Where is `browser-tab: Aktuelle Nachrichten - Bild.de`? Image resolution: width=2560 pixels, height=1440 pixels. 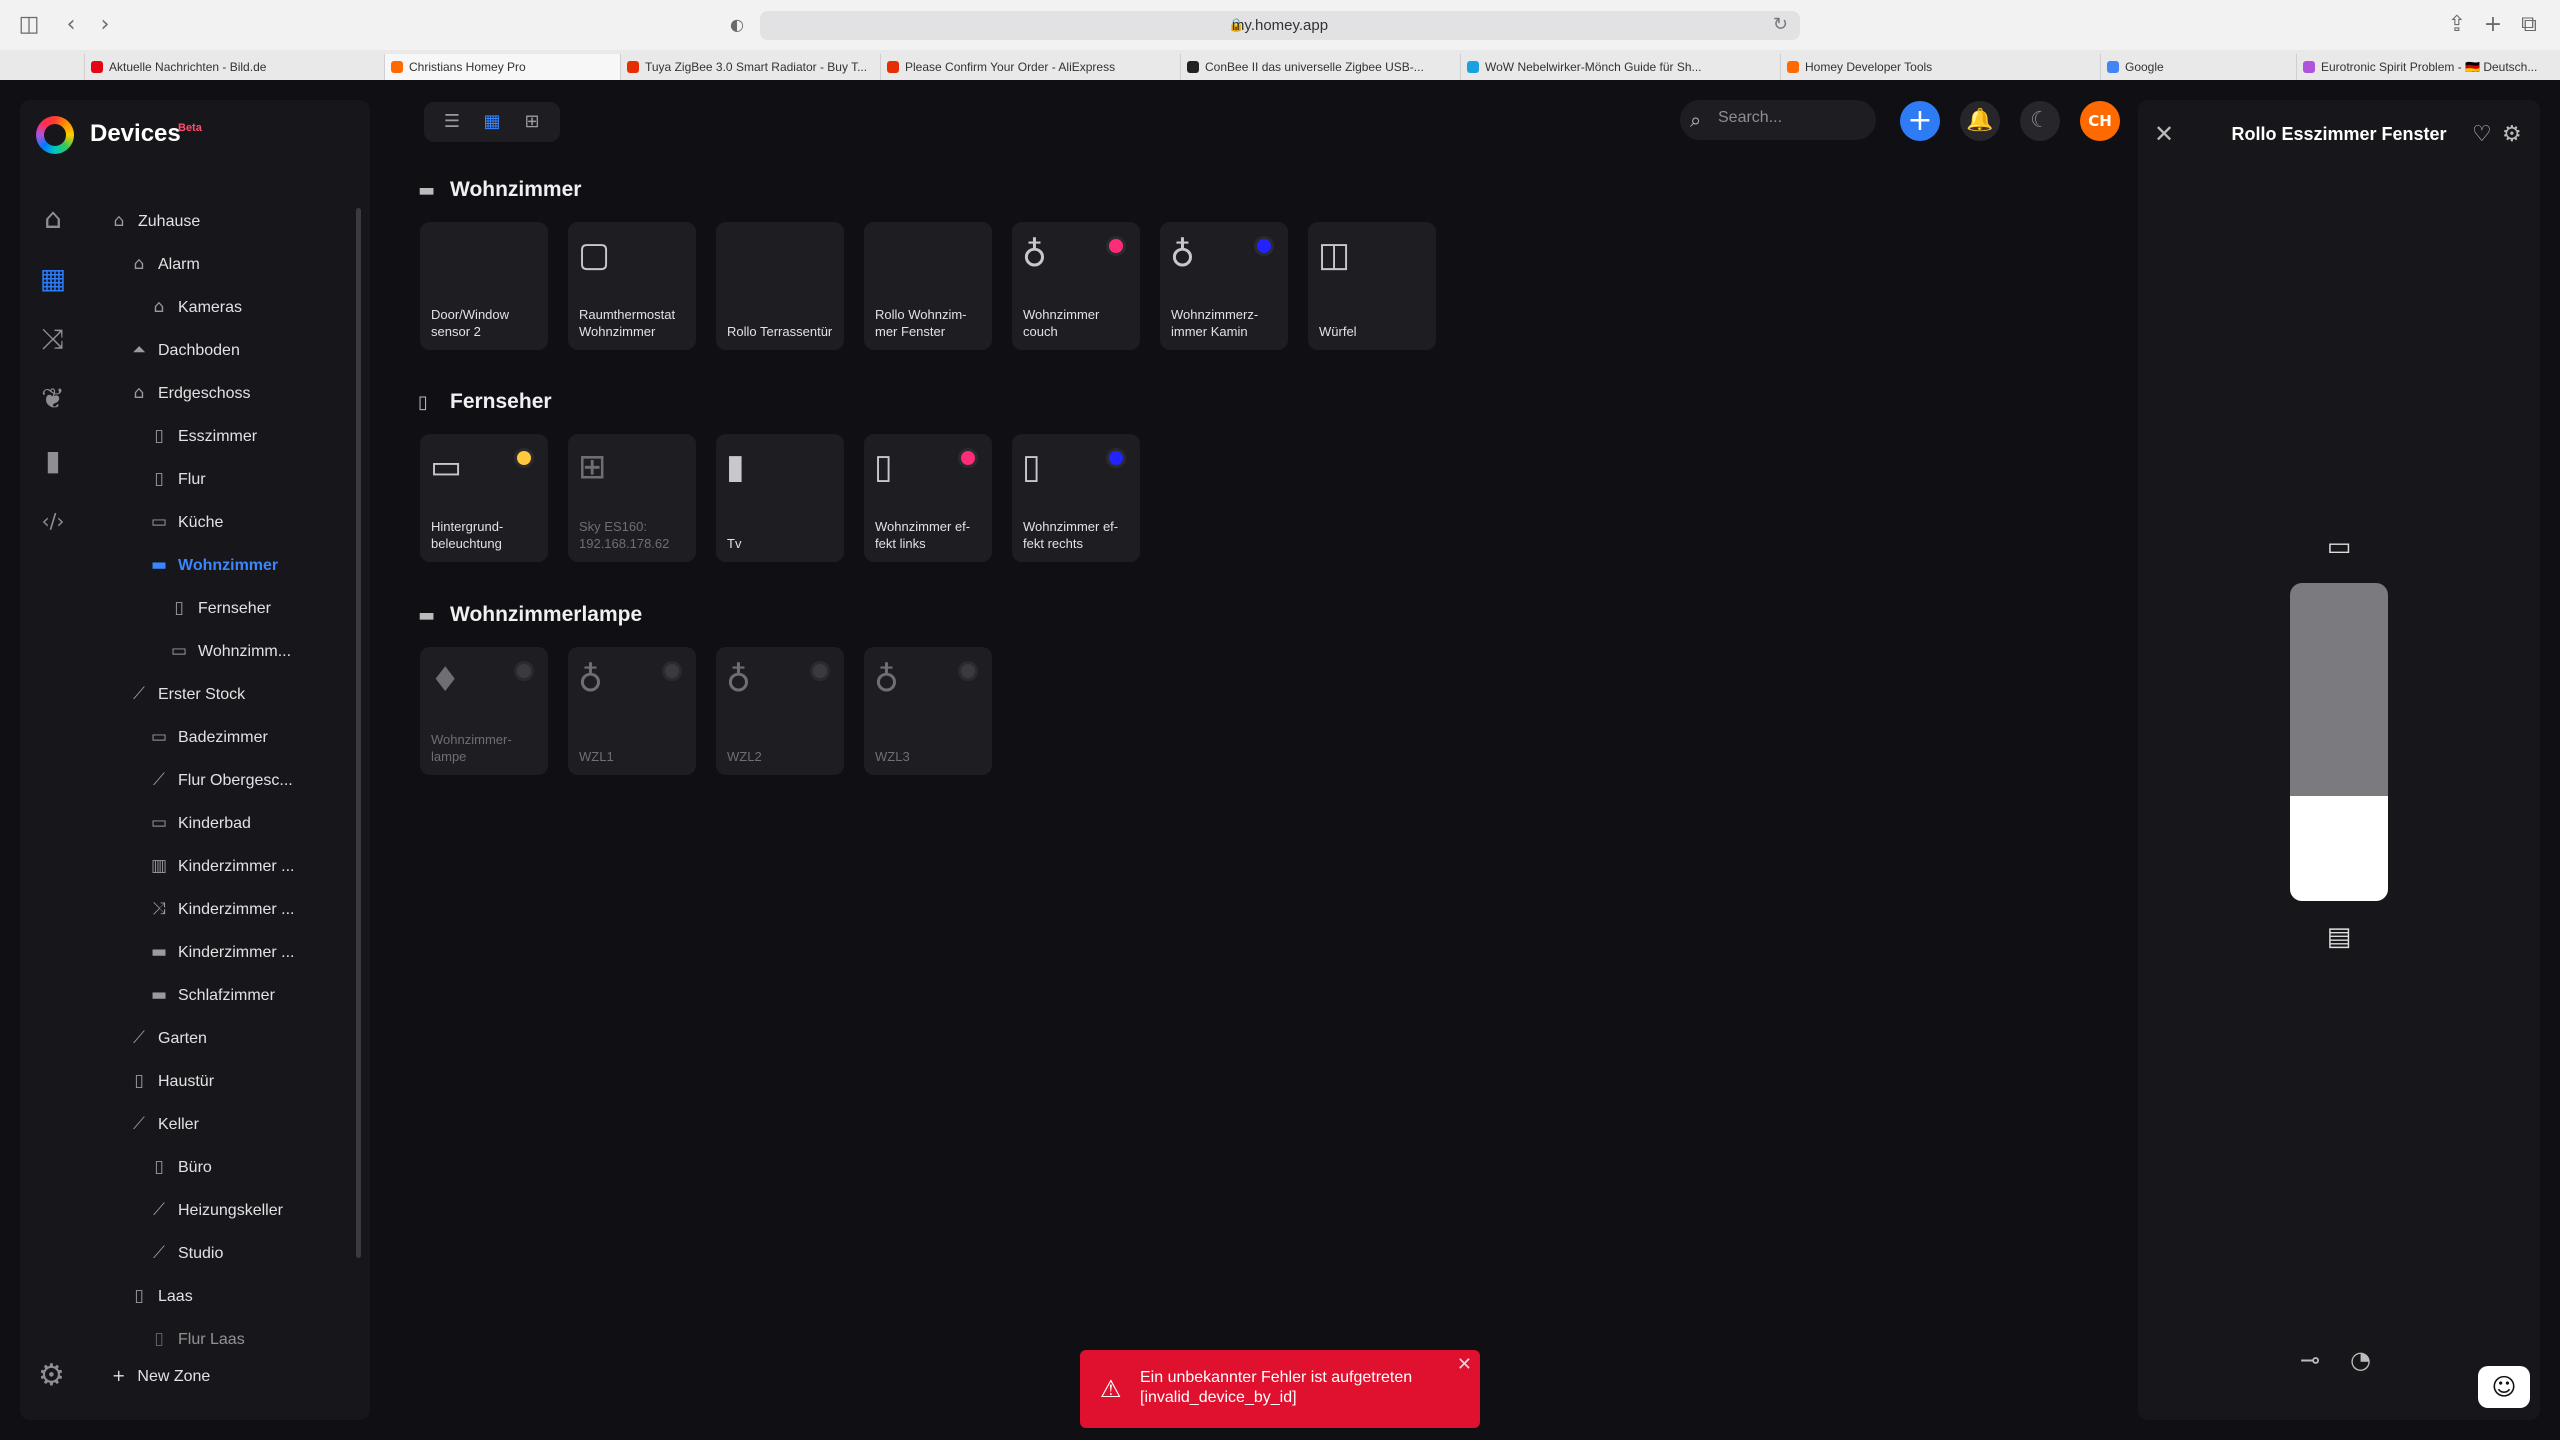 browser-tab: Aktuelle Nachrichten - Bild.de is located at coordinates (234, 67).